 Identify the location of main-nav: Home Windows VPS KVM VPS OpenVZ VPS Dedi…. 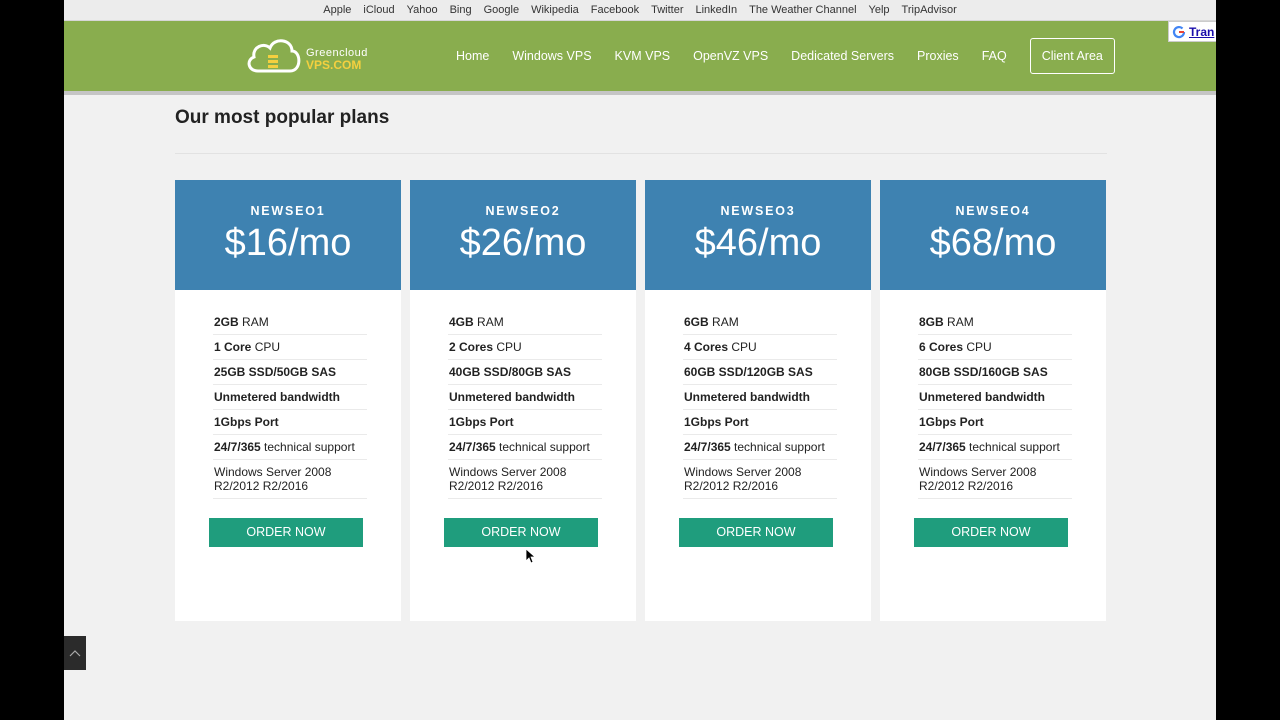
(785, 56).